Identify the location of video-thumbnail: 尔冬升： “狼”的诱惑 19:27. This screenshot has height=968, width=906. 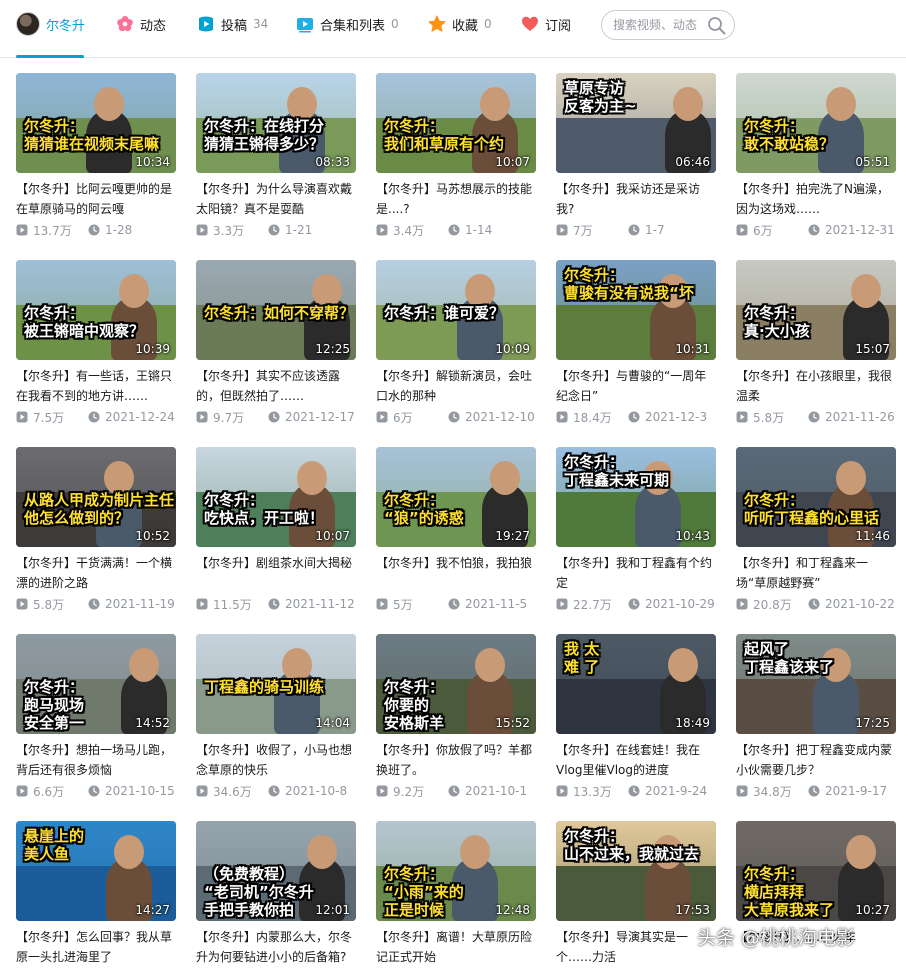
(456, 497).